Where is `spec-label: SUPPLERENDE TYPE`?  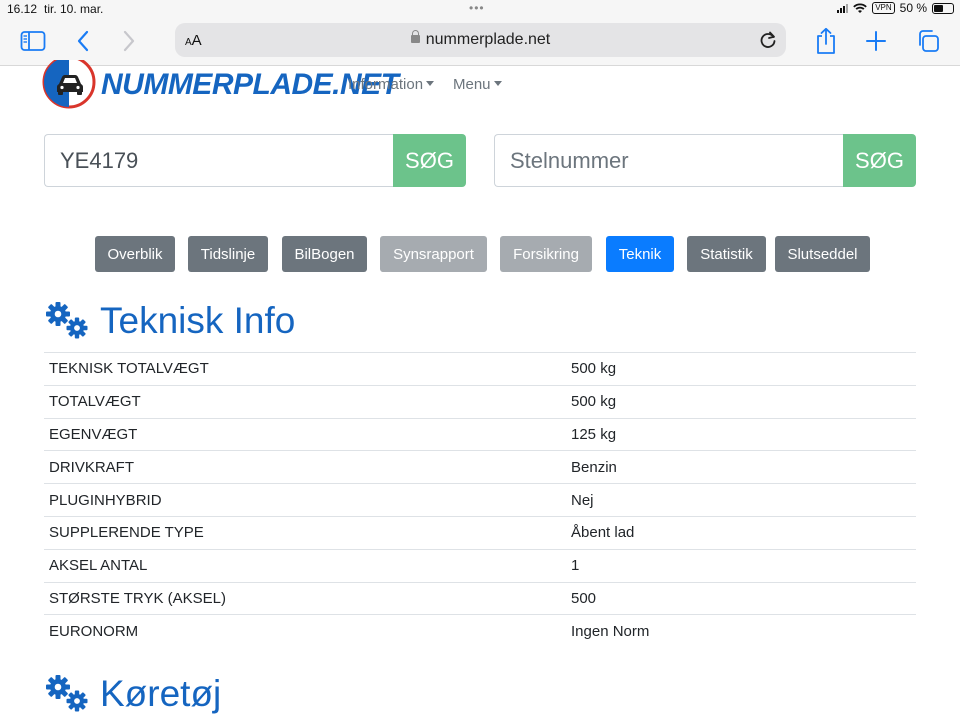 spec-label: SUPPLERENDE TYPE is located at coordinates (305, 532).